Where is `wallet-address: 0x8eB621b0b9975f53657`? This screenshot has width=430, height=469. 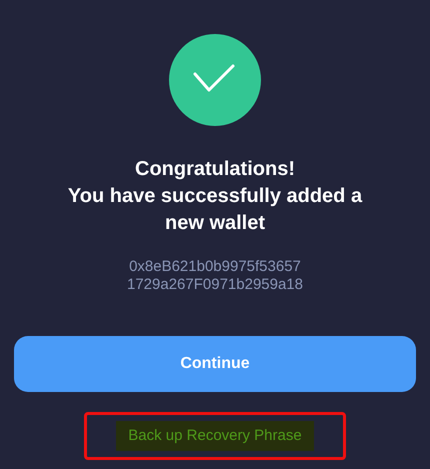
wallet-address: 0x8eB621b0b9975f53657 is located at coordinates (215, 267).